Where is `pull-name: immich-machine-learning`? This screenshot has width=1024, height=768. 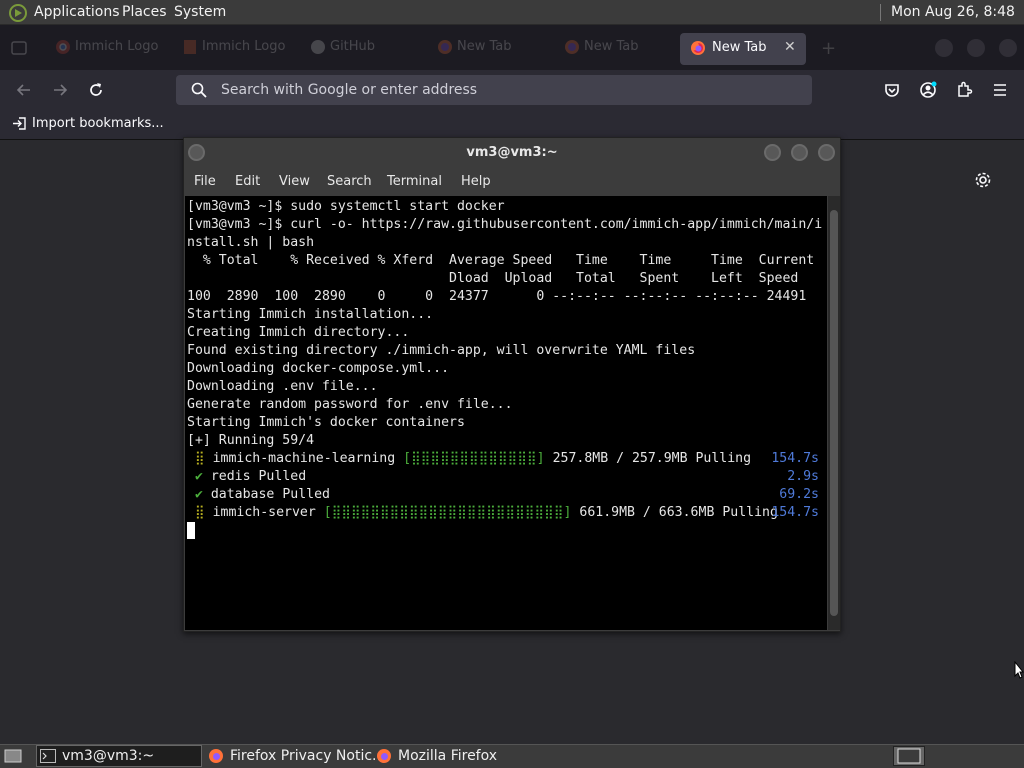 pull-name: immich-machine-learning is located at coordinates (304, 458).